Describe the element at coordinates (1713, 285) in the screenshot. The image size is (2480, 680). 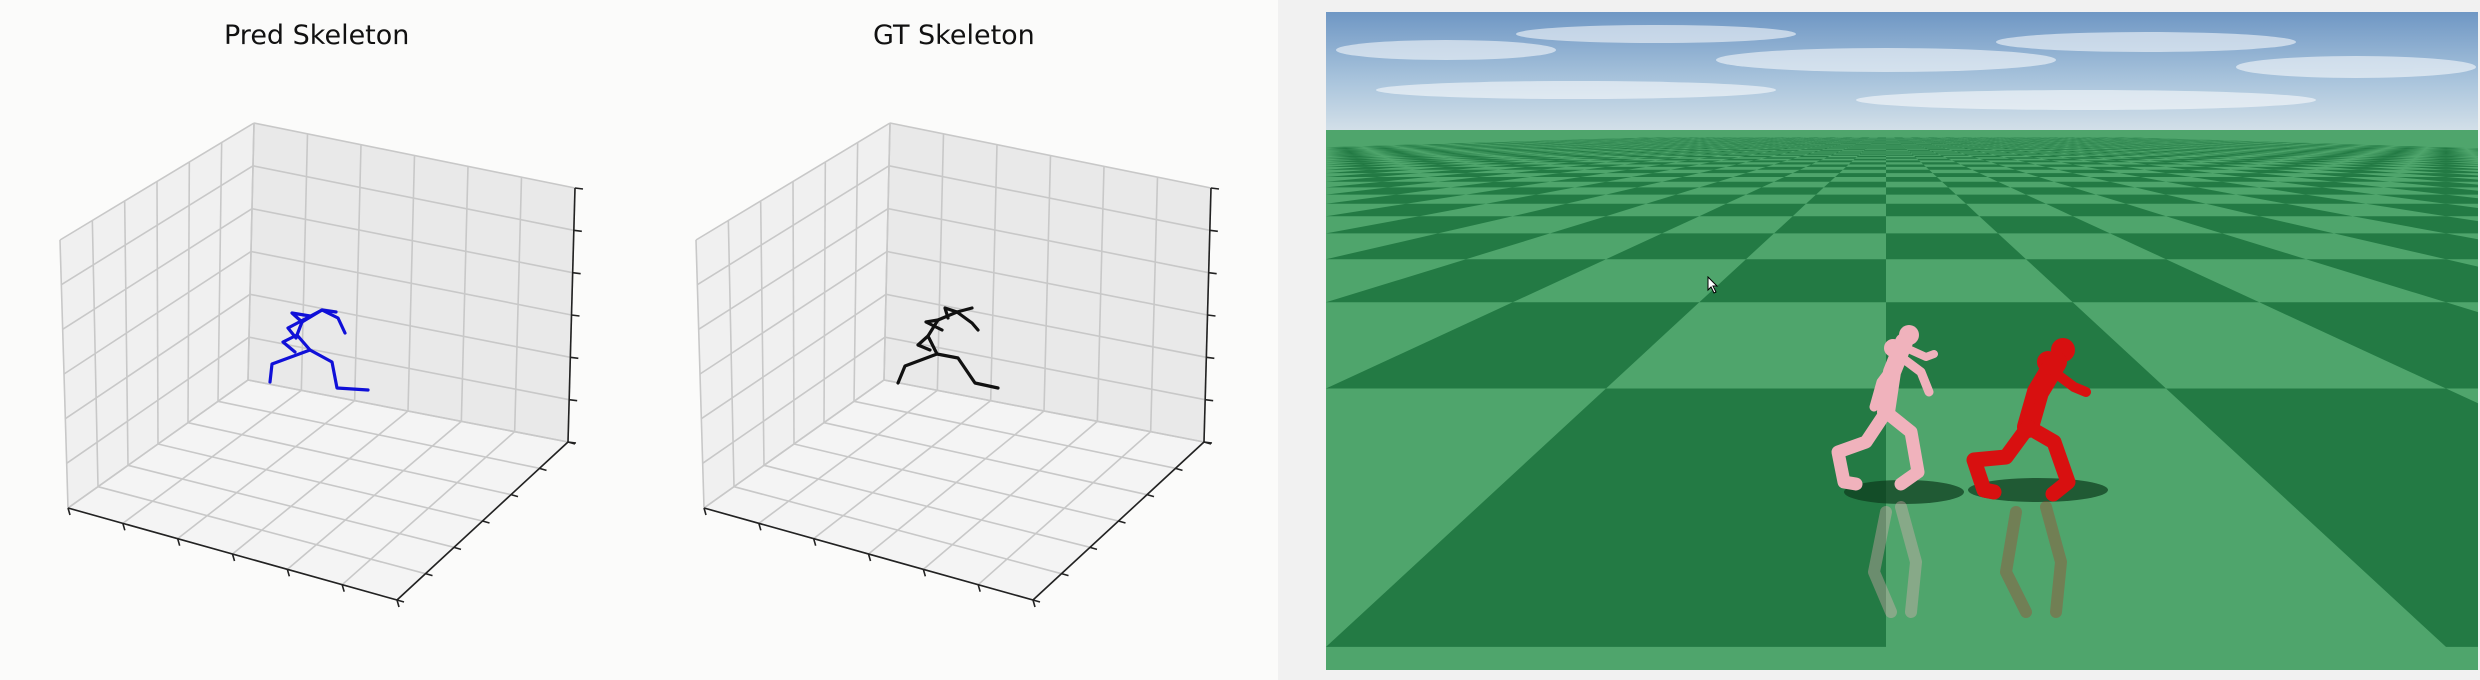
I see `mouse-cursor-icon` at that location.